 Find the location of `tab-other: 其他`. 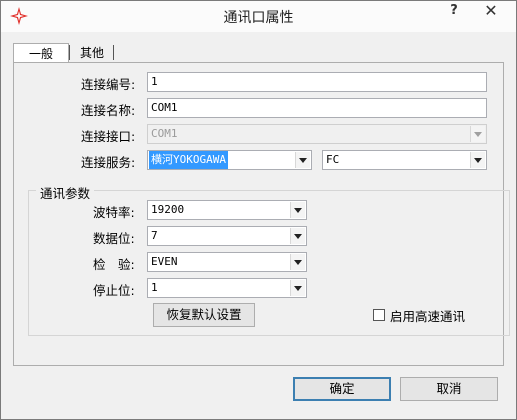

tab-other: 其他 is located at coordinates (96, 53).